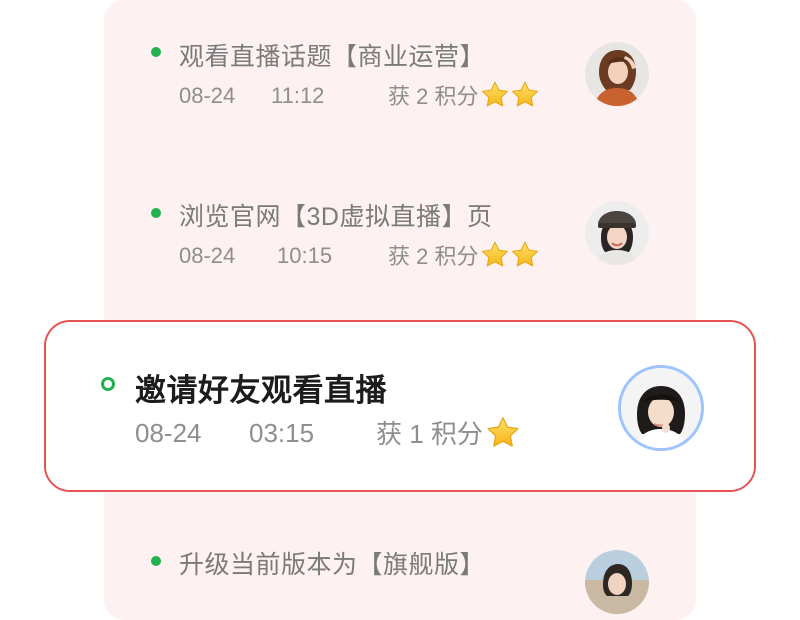 Image resolution: width=800 pixels, height=620 pixels. What do you see at coordinates (429, 434) in the screenshot?
I see `points-text: 获 1 积分` at bounding box center [429, 434].